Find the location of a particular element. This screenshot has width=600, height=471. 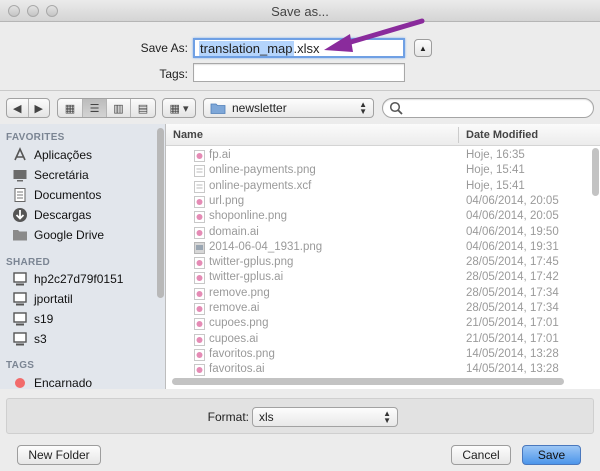

sidebar-item-secretaria: Secretária is located at coordinates (50, 175).